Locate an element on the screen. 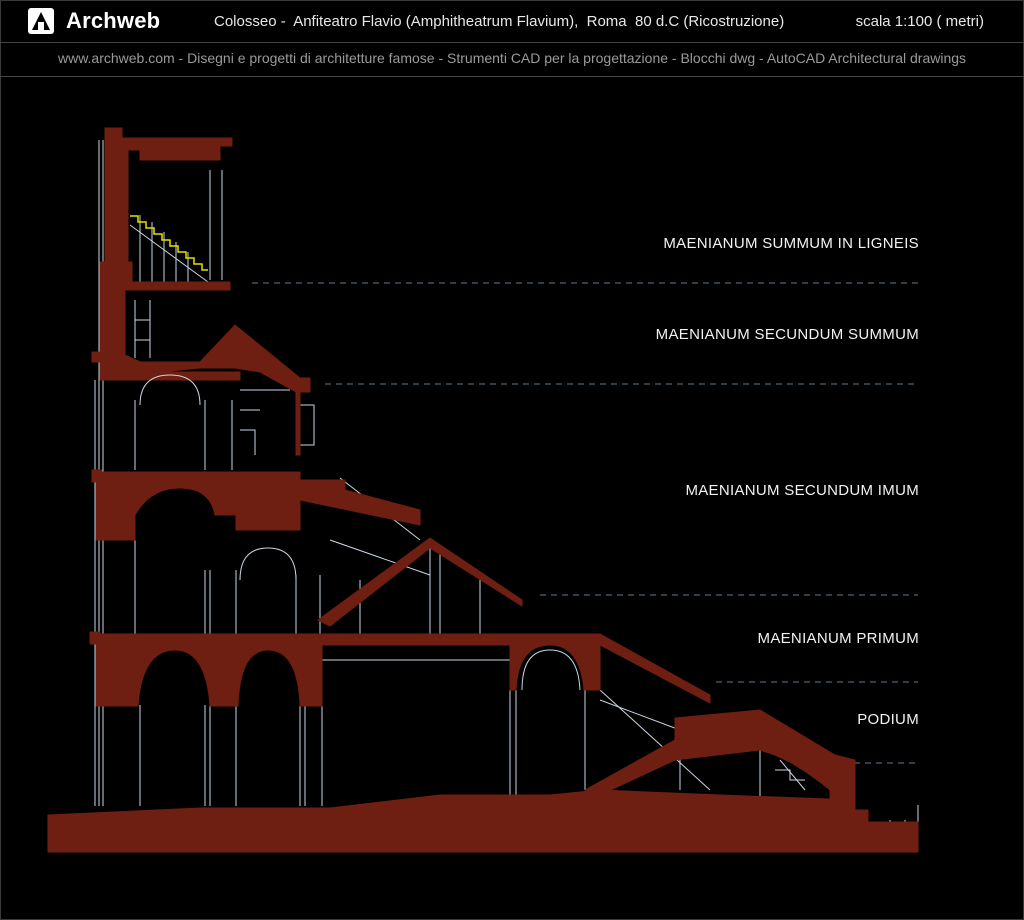  label-maenianum-secundum-summum: MAENIANUM SECUNDUM SUMMUM is located at coordinates (787, 334).